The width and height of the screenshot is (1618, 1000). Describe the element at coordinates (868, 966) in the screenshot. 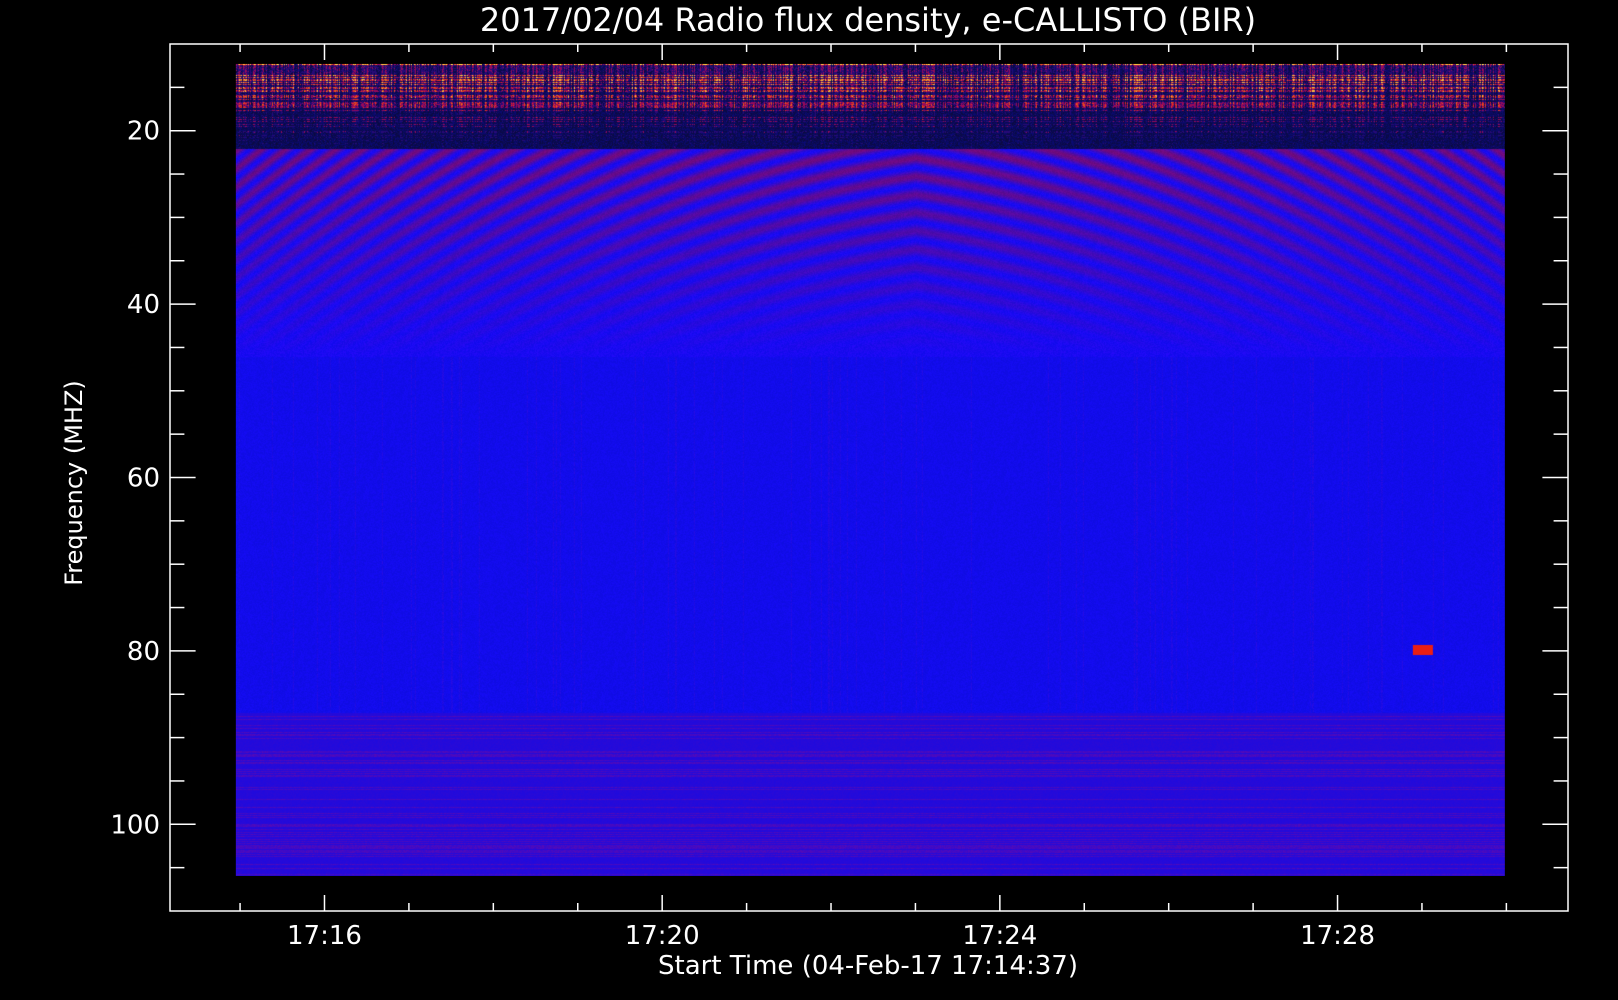

I see `x-axis-label: Start Time (04-Feb-17 17:14:37)` at that location.